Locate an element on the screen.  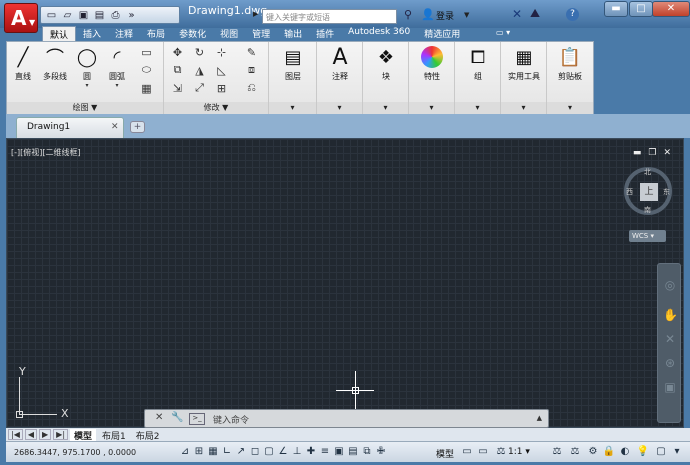
tab-view: 视图 is located at coordinates (229, 33).